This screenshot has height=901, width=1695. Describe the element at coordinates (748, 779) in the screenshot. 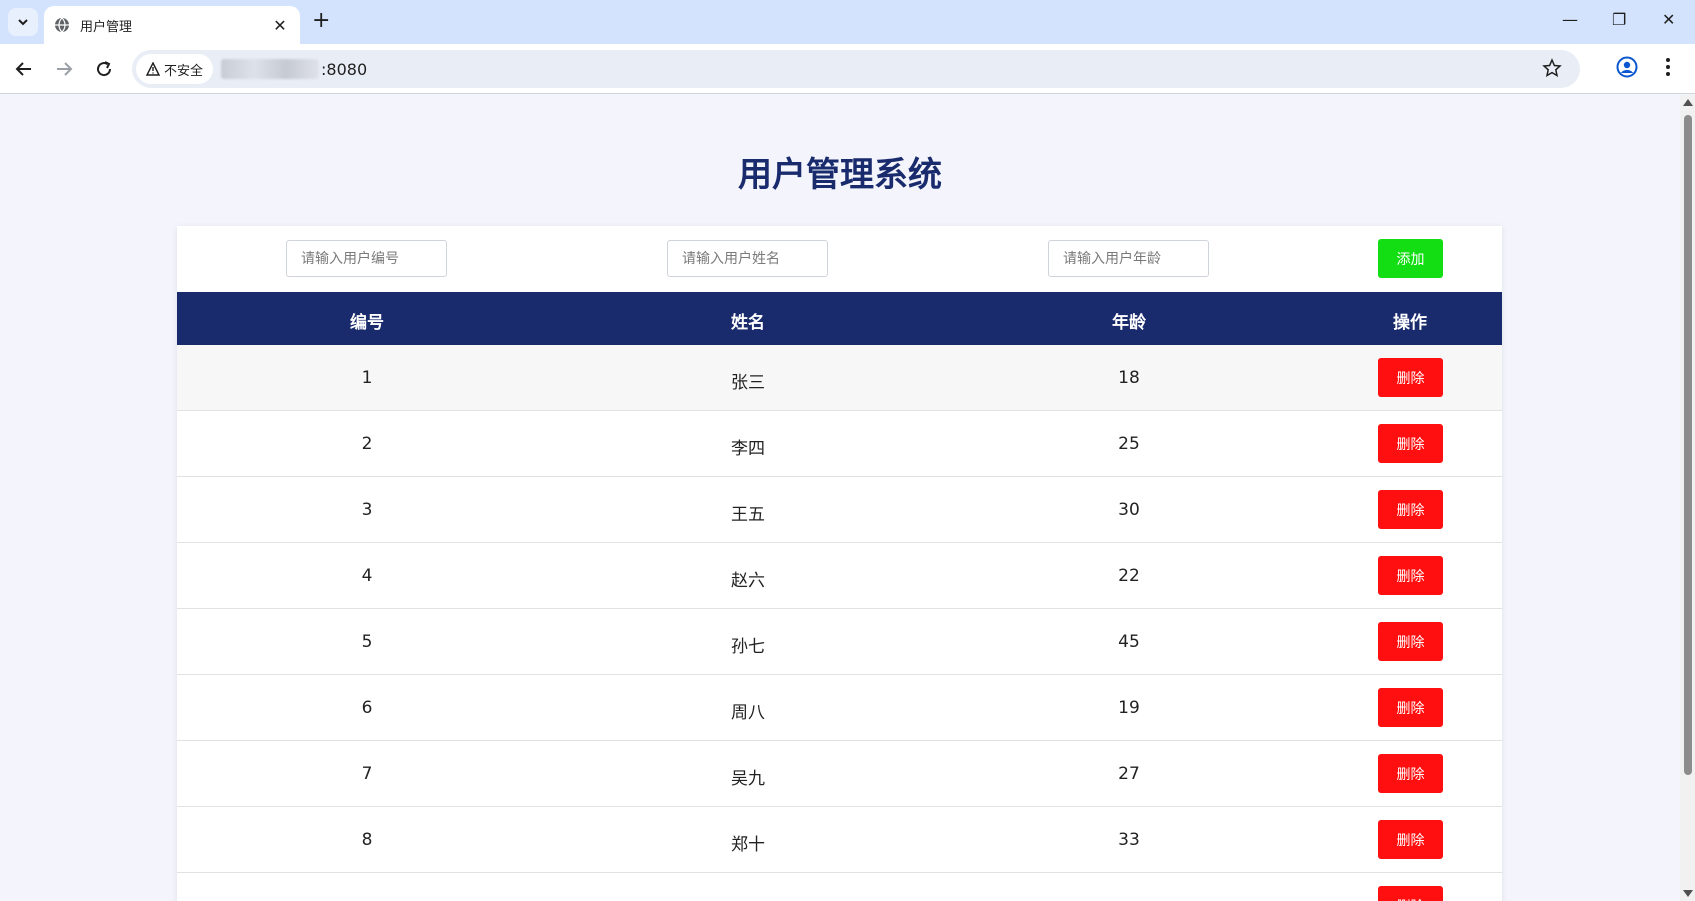

I see `cell-name: 吴九` at that location.